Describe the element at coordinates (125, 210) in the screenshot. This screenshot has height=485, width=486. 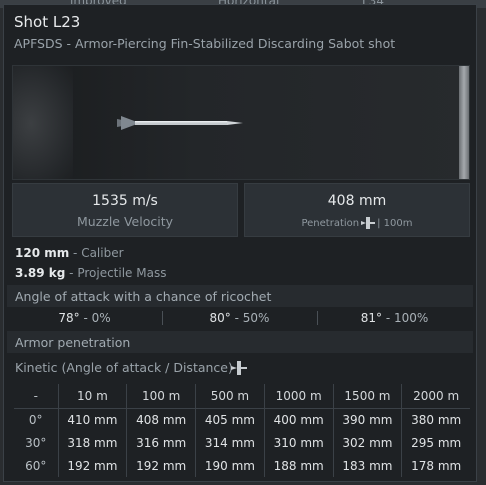
I see `velocity-stat: 1535 m/s Muzzle Velocity` at that location.